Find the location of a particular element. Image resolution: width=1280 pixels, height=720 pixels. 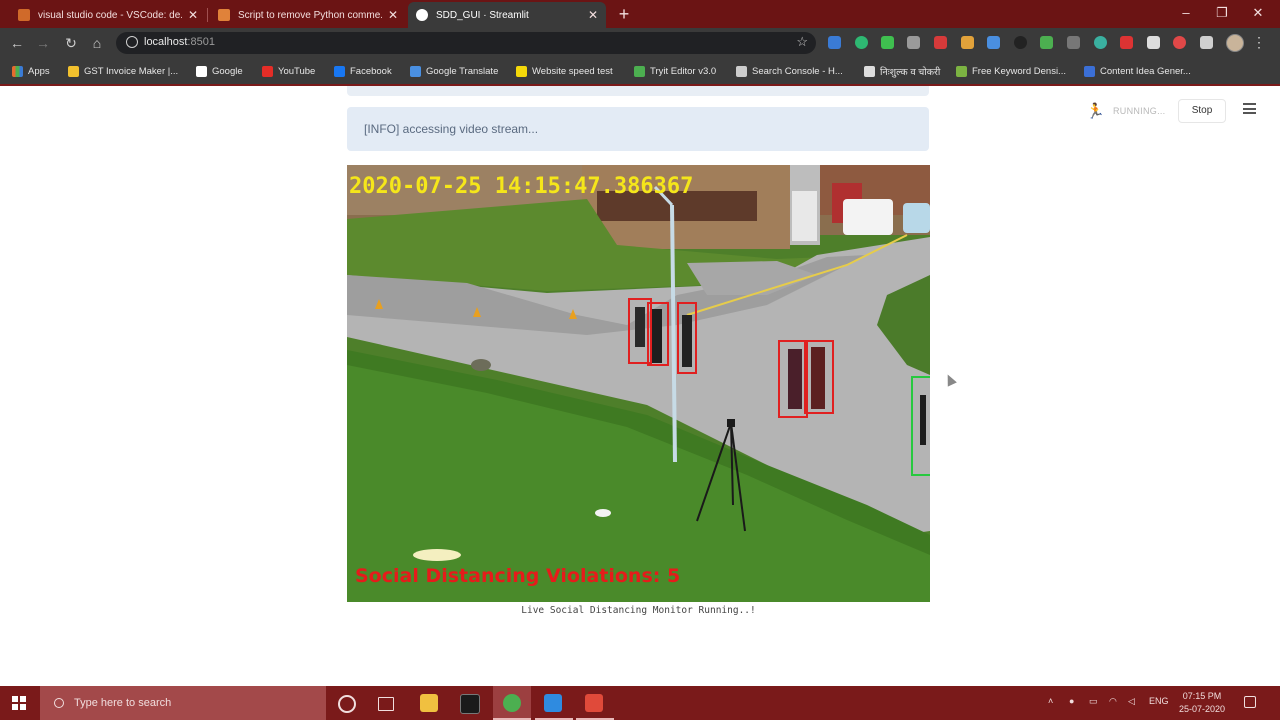

file-explorer-icon is located at coordinates (429, 703).